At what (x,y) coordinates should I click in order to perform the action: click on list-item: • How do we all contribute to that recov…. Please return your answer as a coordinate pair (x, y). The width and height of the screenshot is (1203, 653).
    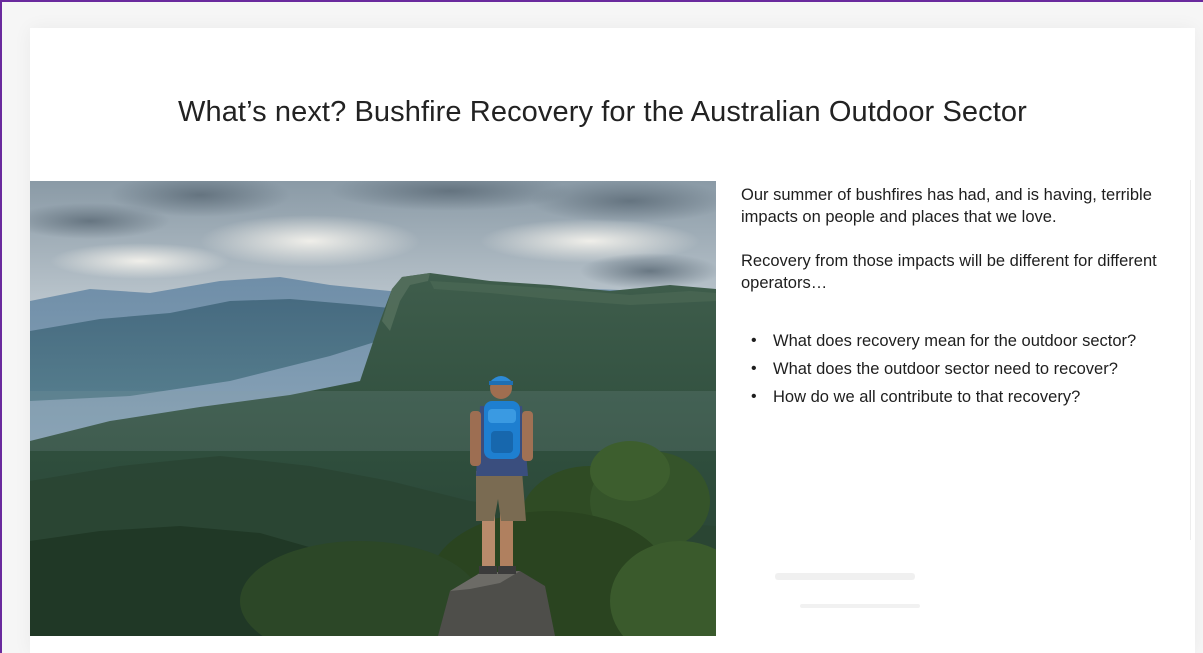
    Looking at the image, I should click on (961, 397).